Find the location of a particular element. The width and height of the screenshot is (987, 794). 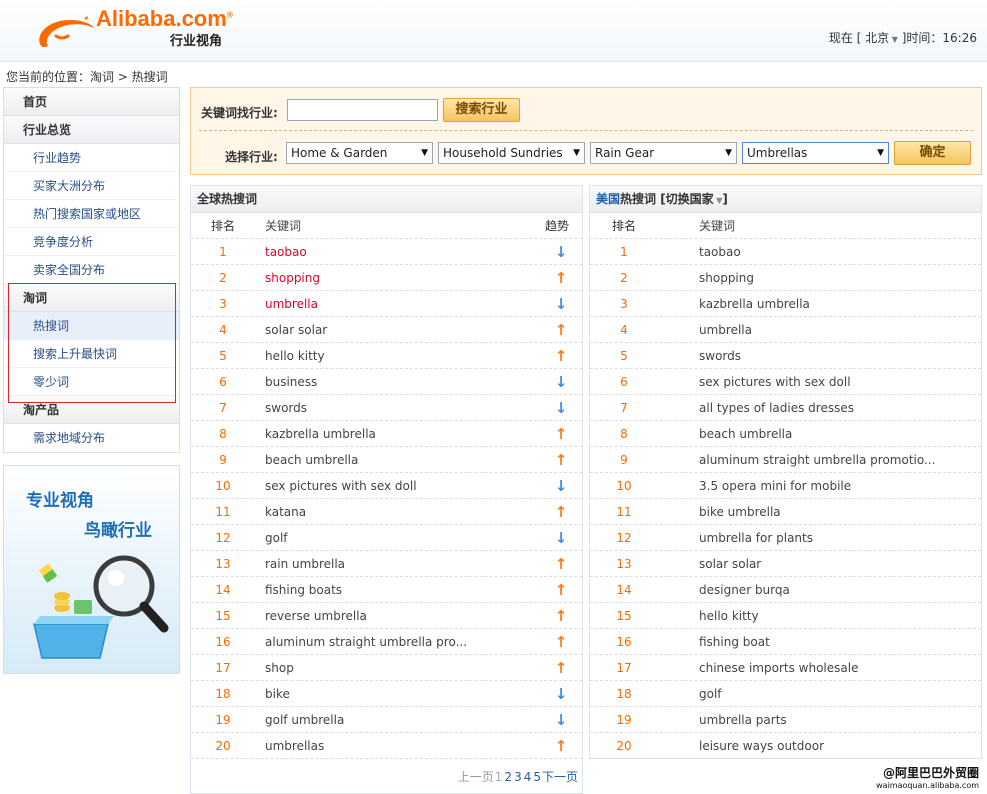

table-row: 1 taobao is located at coordinates (785, 252).